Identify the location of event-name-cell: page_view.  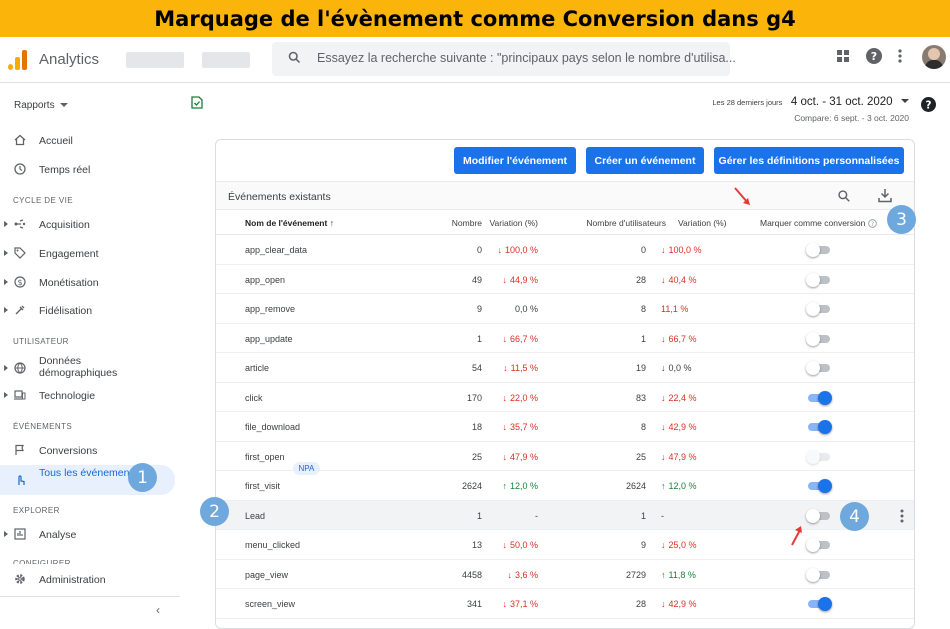
(266, 575).